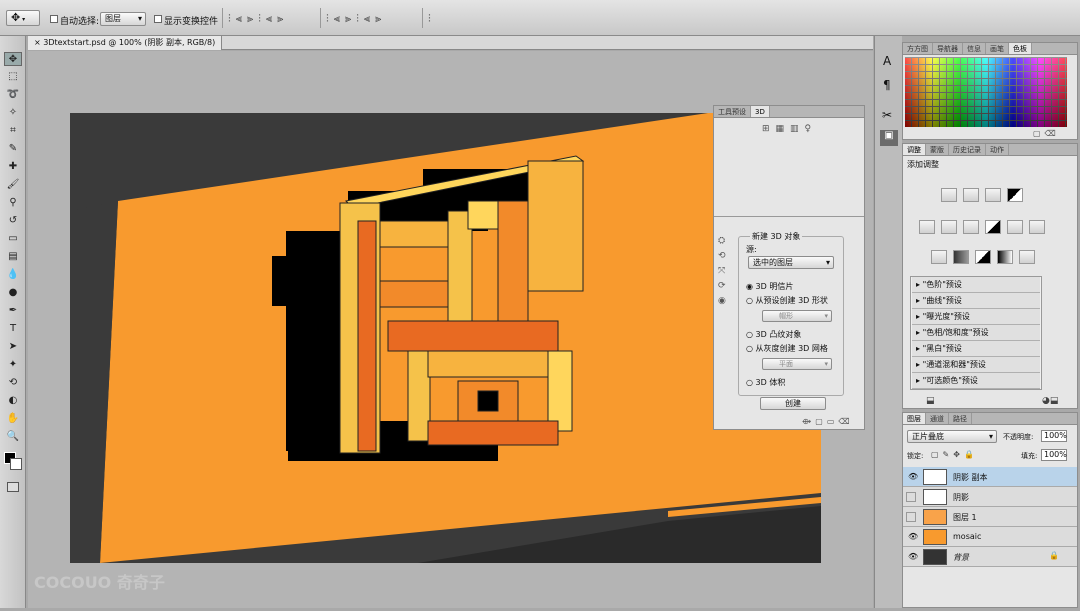 Image resolution: width=1080 pixels, height=611 pixels. I want to click on type-tool-icon: T, so click(13, 329).